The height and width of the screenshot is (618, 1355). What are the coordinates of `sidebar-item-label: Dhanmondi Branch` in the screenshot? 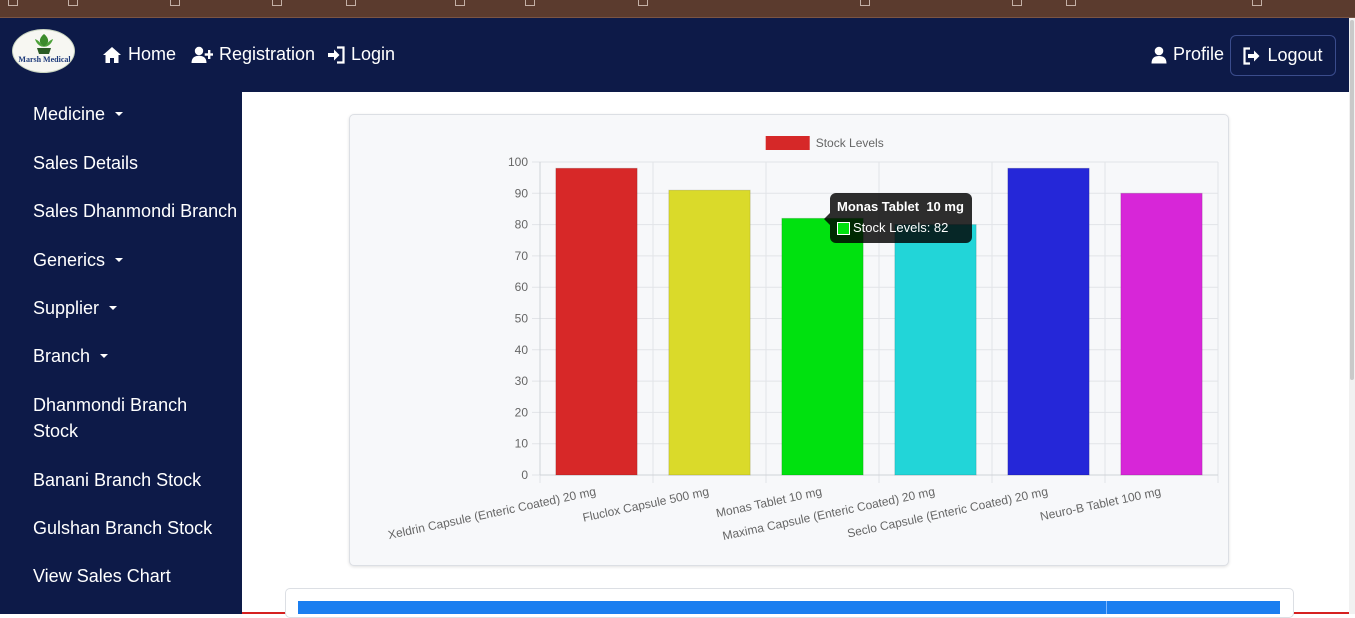 It's located at (110, 405).